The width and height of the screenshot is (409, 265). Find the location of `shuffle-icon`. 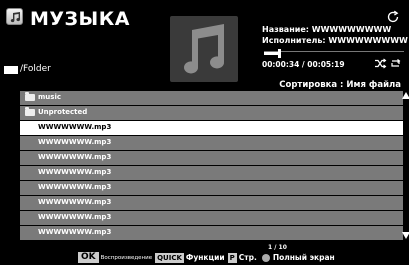

shuffle-icon is located at coordinates (380, 63).